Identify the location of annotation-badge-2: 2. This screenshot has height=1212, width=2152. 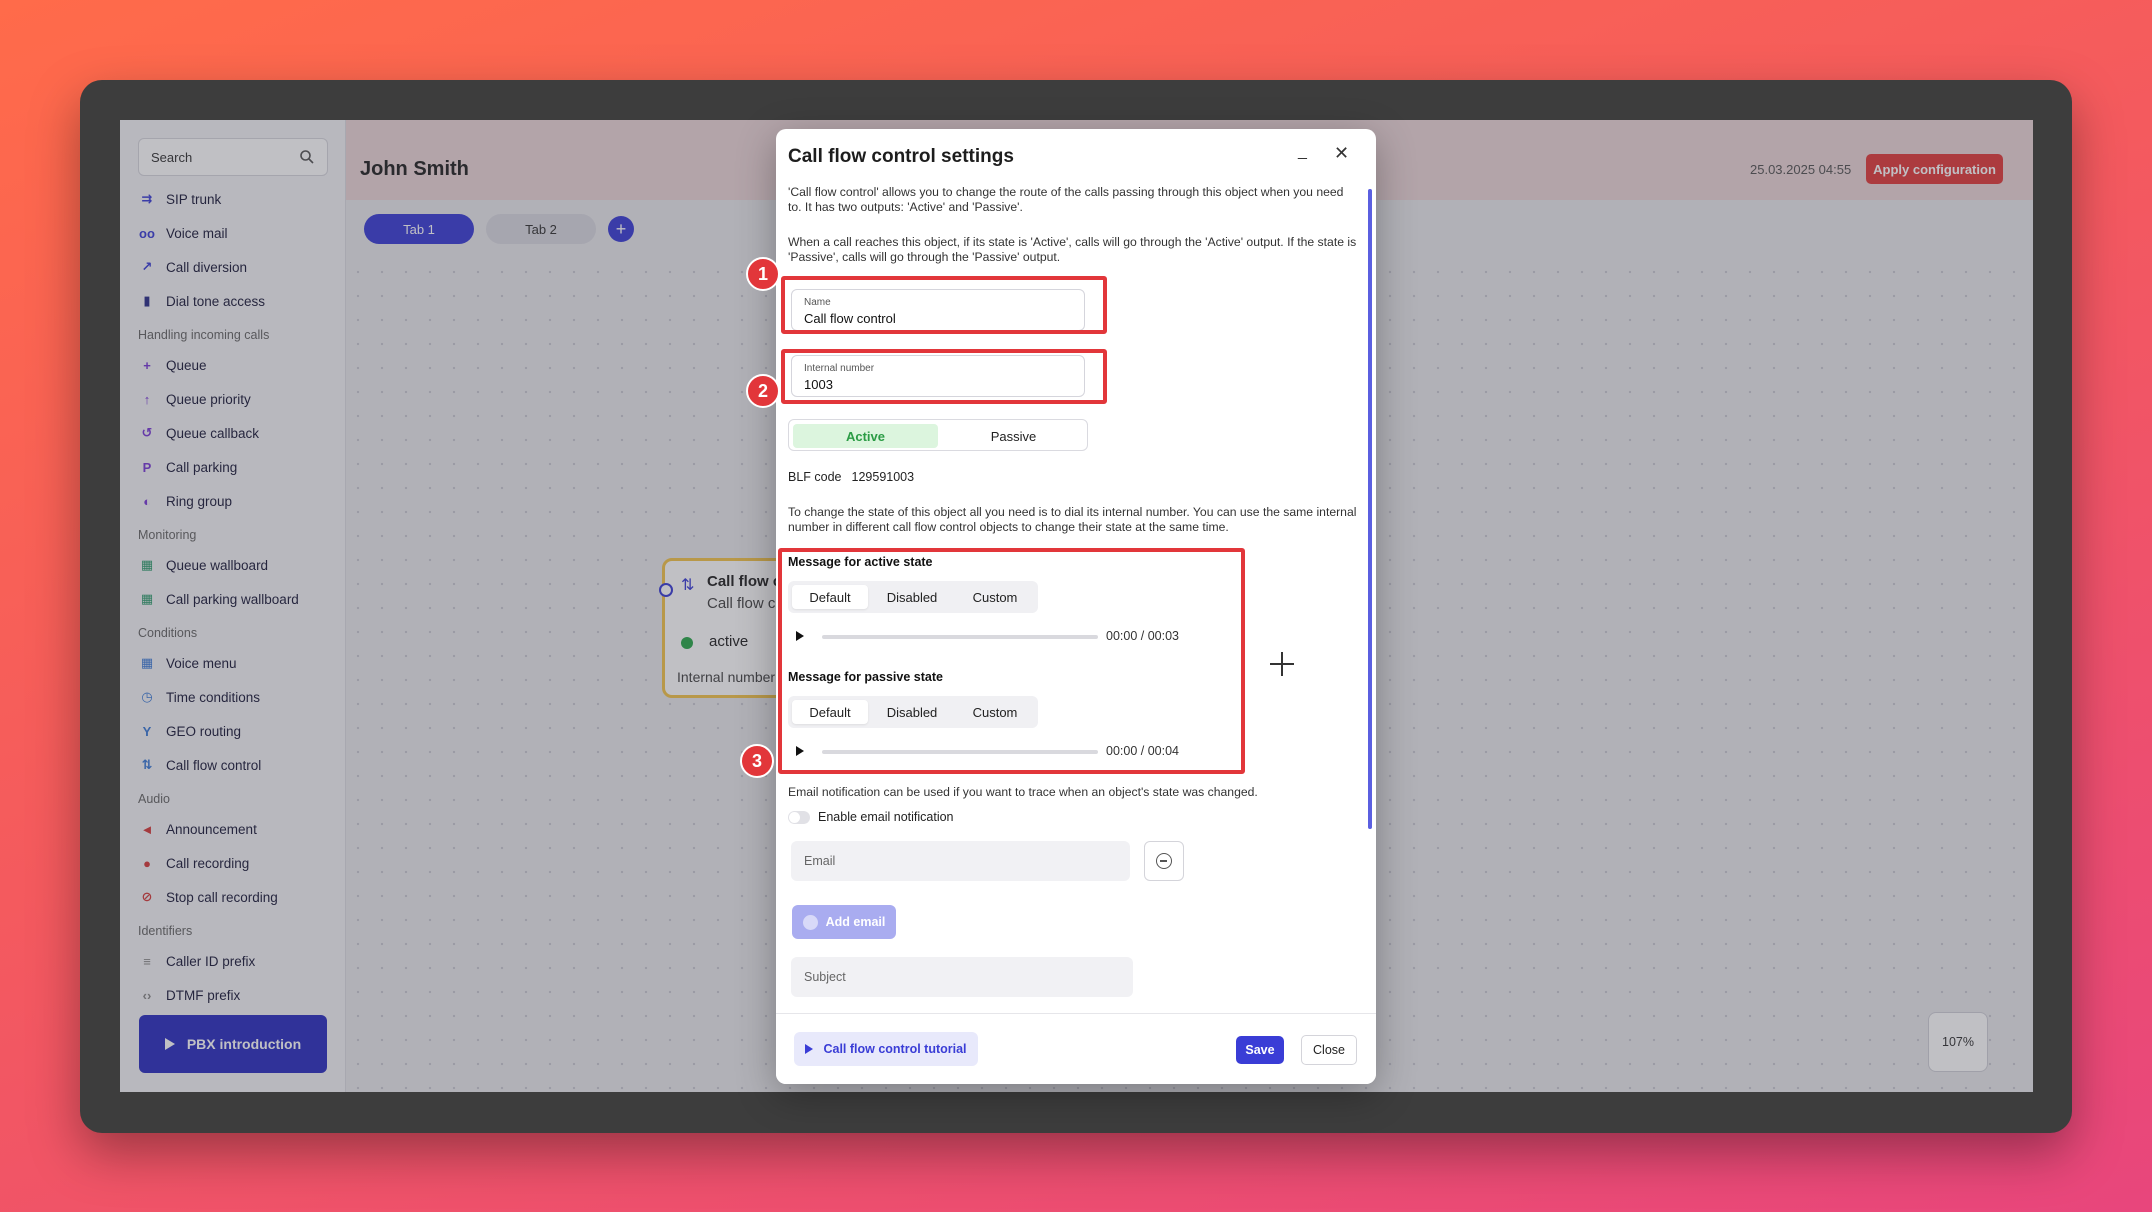
(763, 391).